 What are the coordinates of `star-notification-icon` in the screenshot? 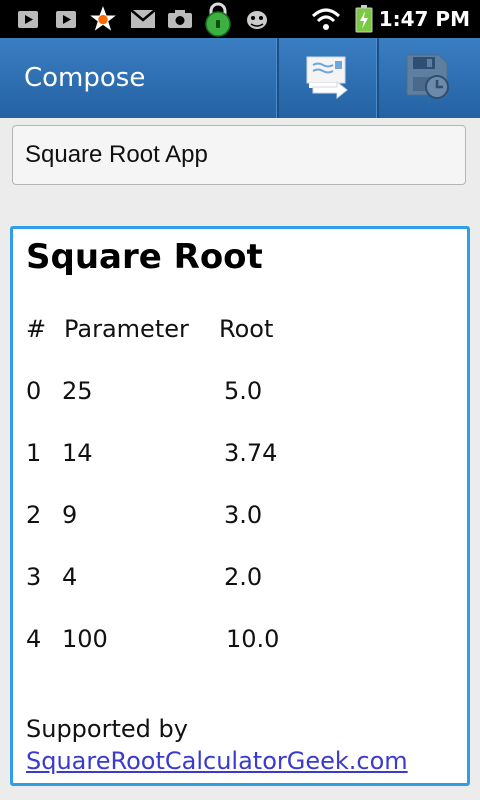 It's located at (103, 19).